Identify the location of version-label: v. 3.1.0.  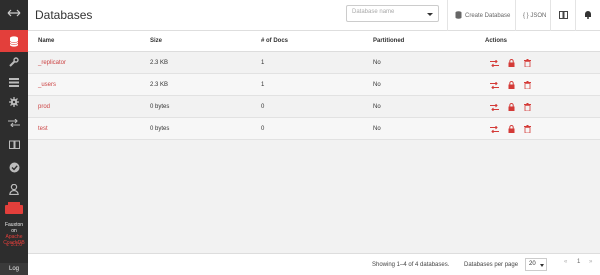
(14, 245).